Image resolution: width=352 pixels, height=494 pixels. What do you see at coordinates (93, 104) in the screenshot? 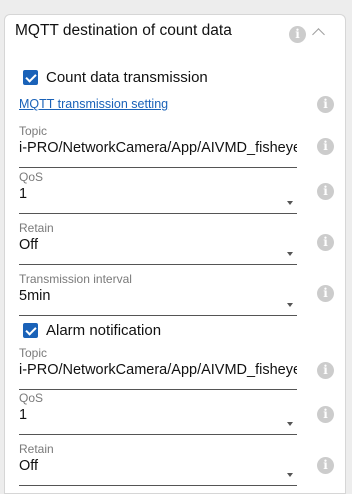
I see `mqtt-transmission-setting-link: MQTT transmission setting` at bounding box center [93, 104].